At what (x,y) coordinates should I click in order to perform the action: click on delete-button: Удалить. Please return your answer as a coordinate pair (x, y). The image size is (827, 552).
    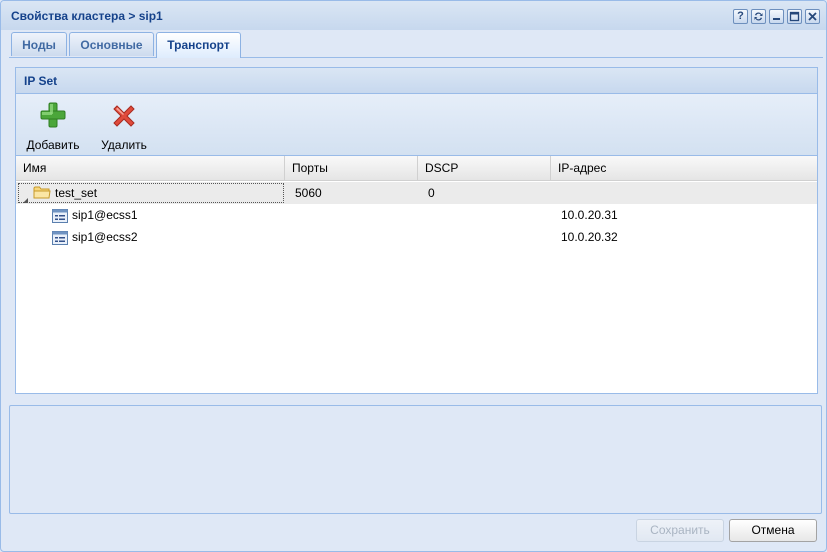
    Looking at the image, I should click on (124, 124).